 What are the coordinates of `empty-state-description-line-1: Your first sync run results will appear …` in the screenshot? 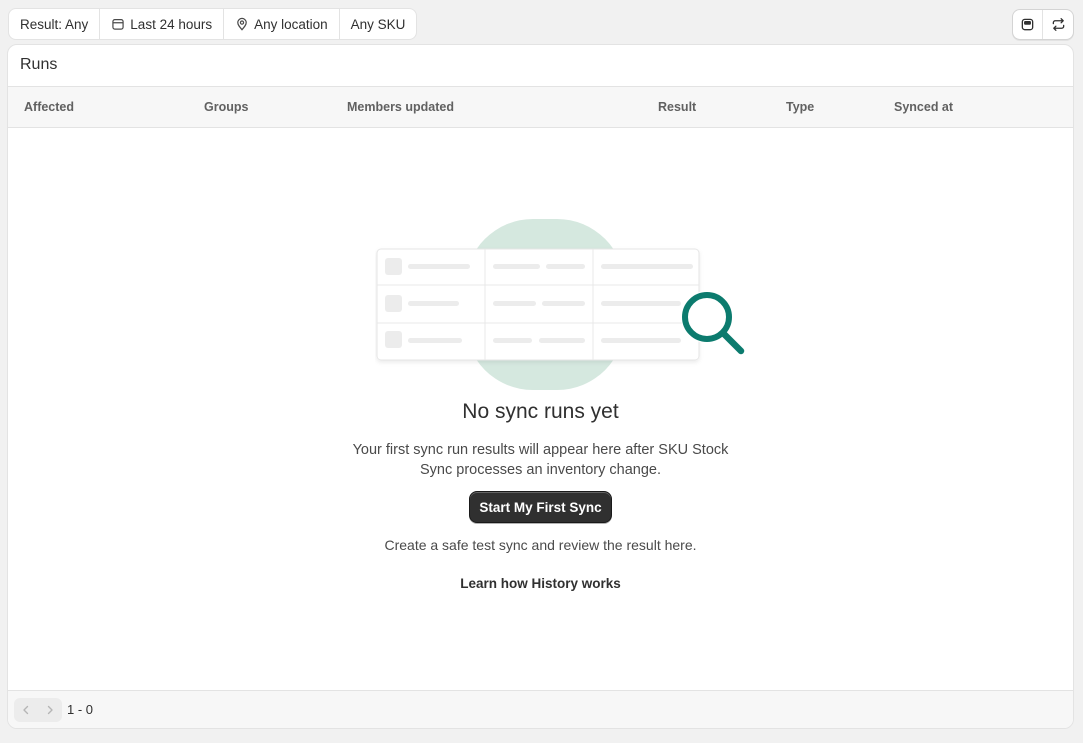 It's located at (540, 450).